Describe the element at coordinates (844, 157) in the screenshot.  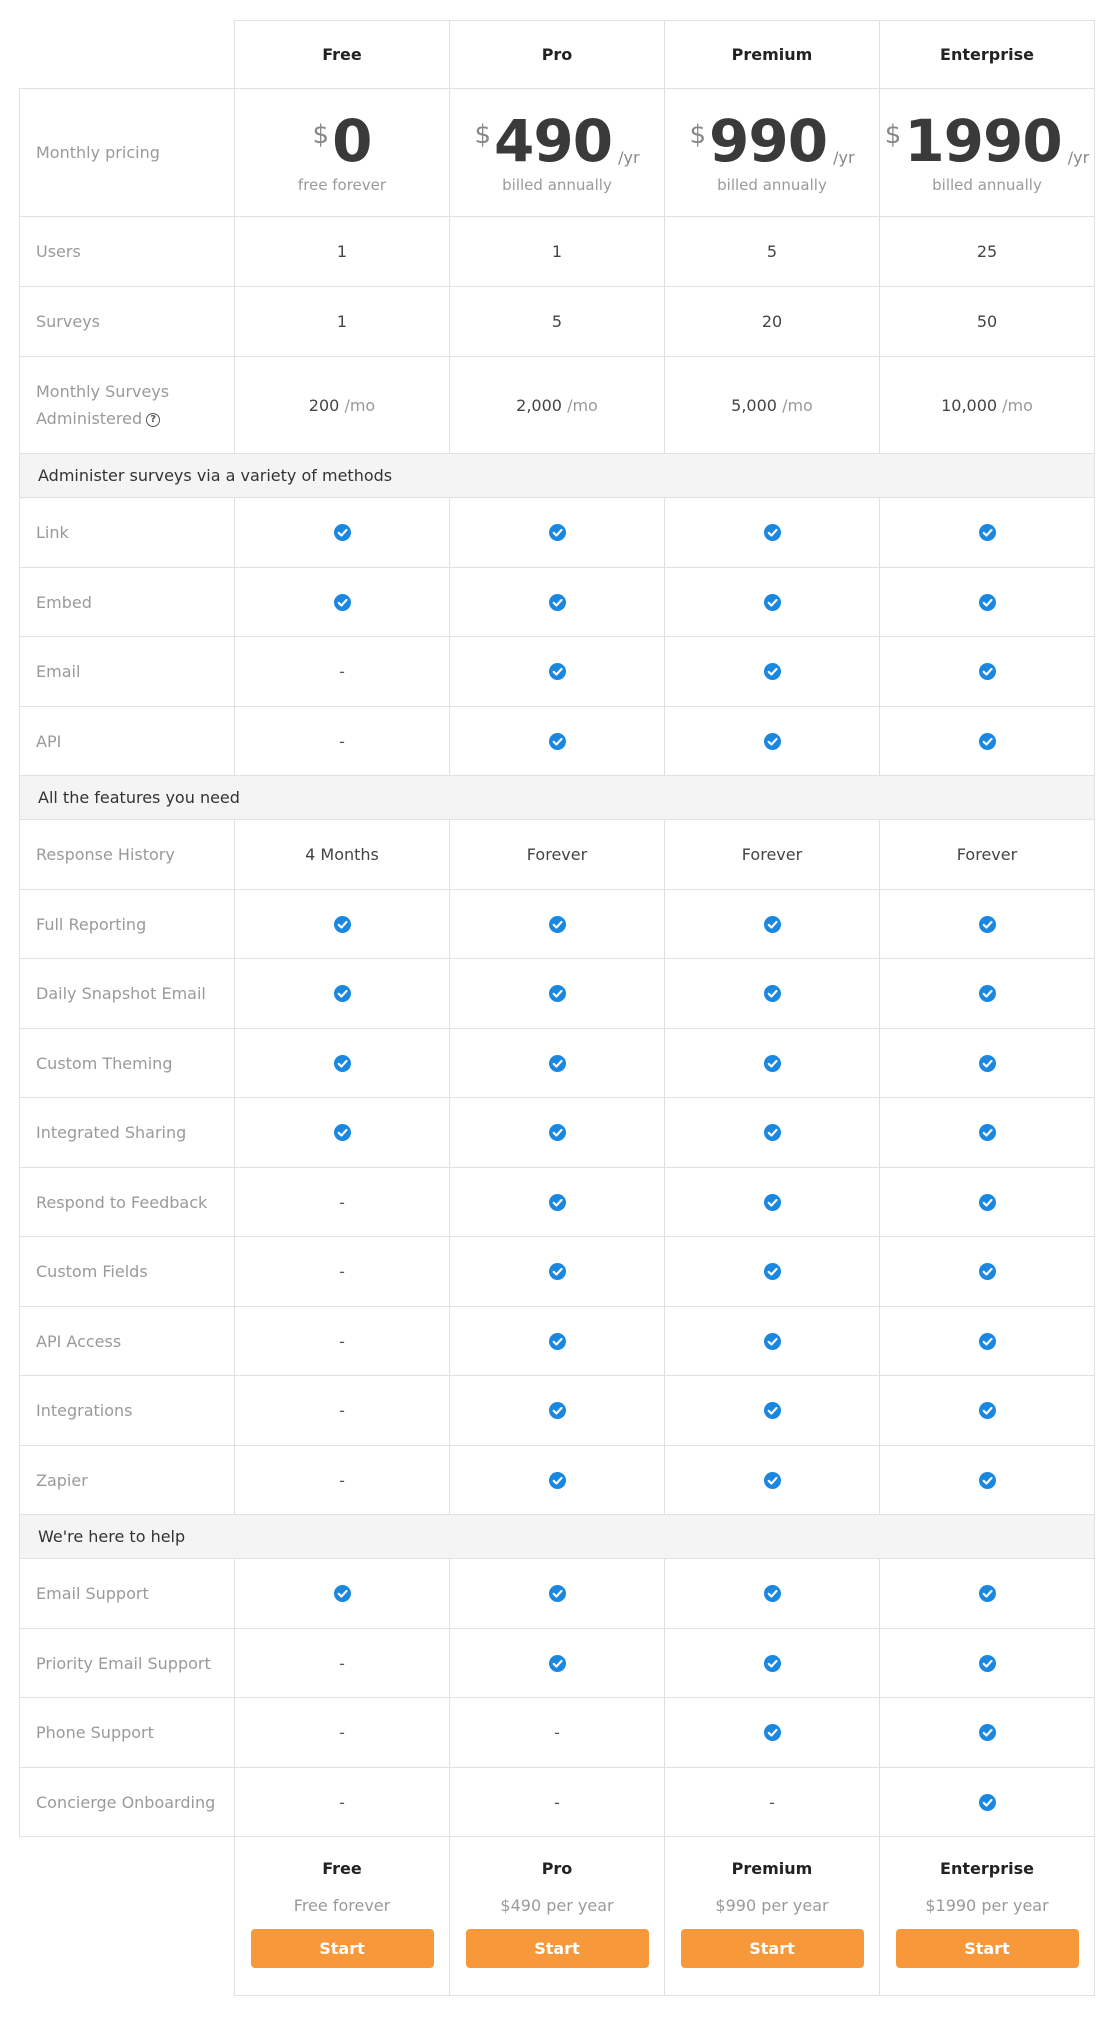
I see `price-period: /yr` at that location.